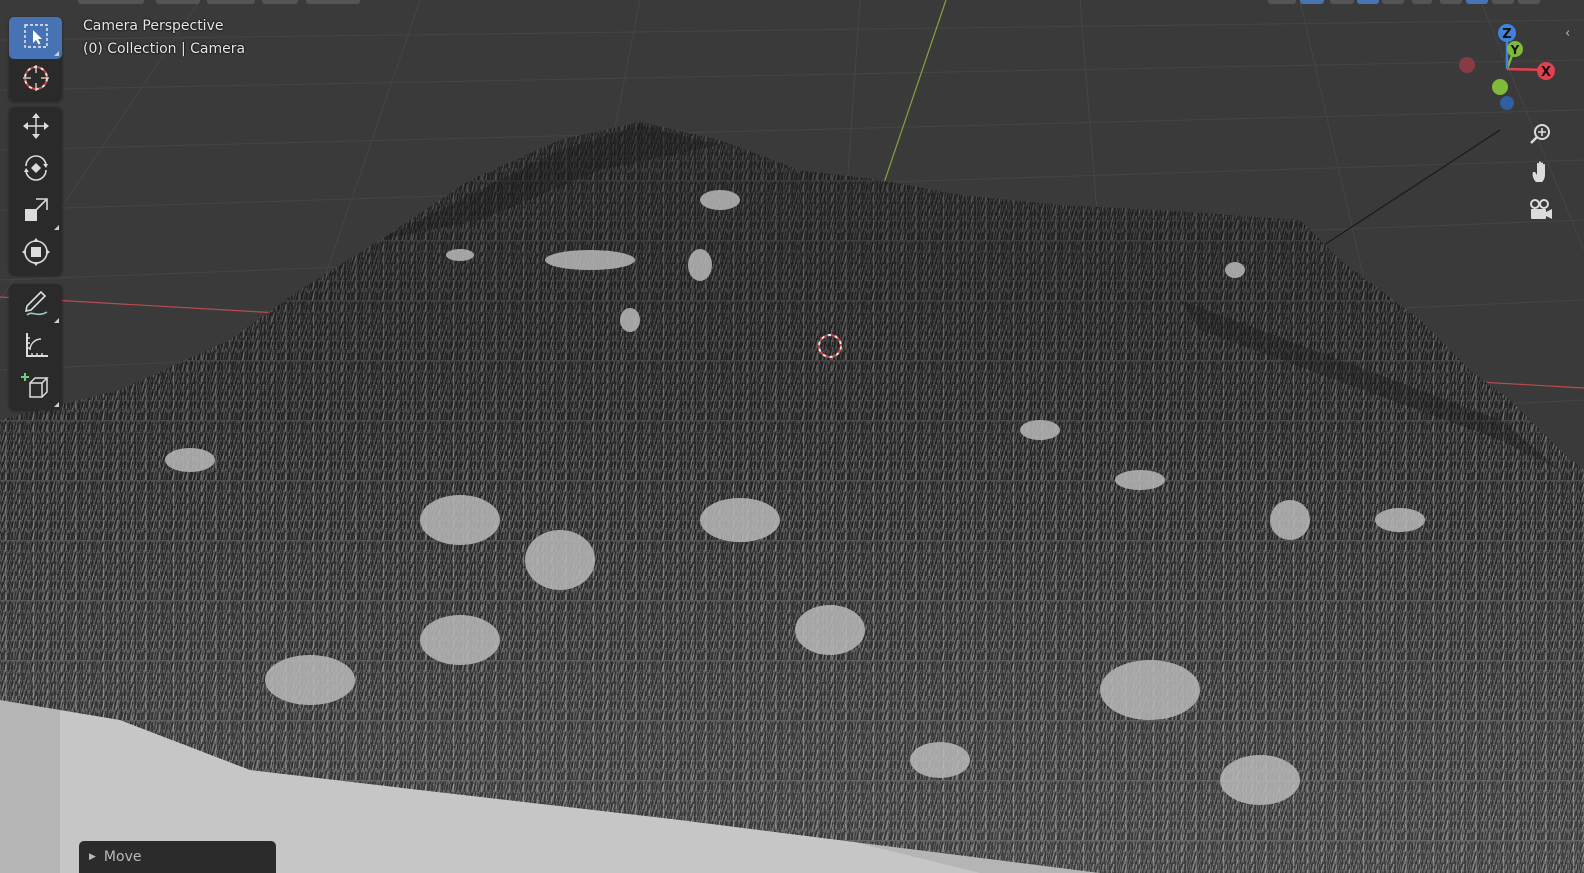 The image size is (1584, 873). I want to click on tool-transform, so click(35, 254).